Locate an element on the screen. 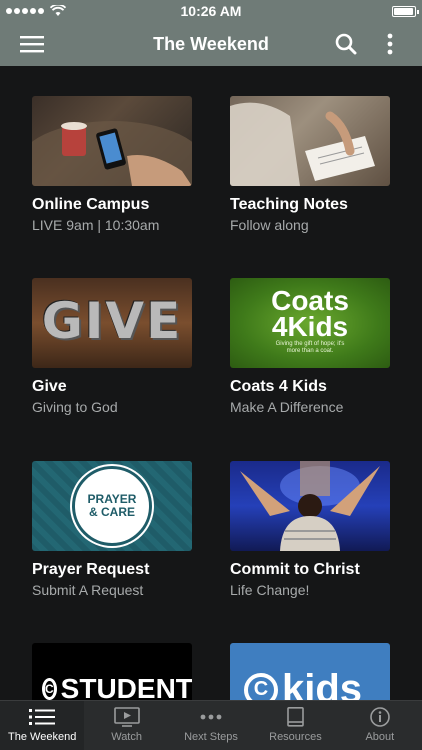 Image resolution: width=422 pixels, height=750 pixels. status-left is located at coordinates (36, 11).